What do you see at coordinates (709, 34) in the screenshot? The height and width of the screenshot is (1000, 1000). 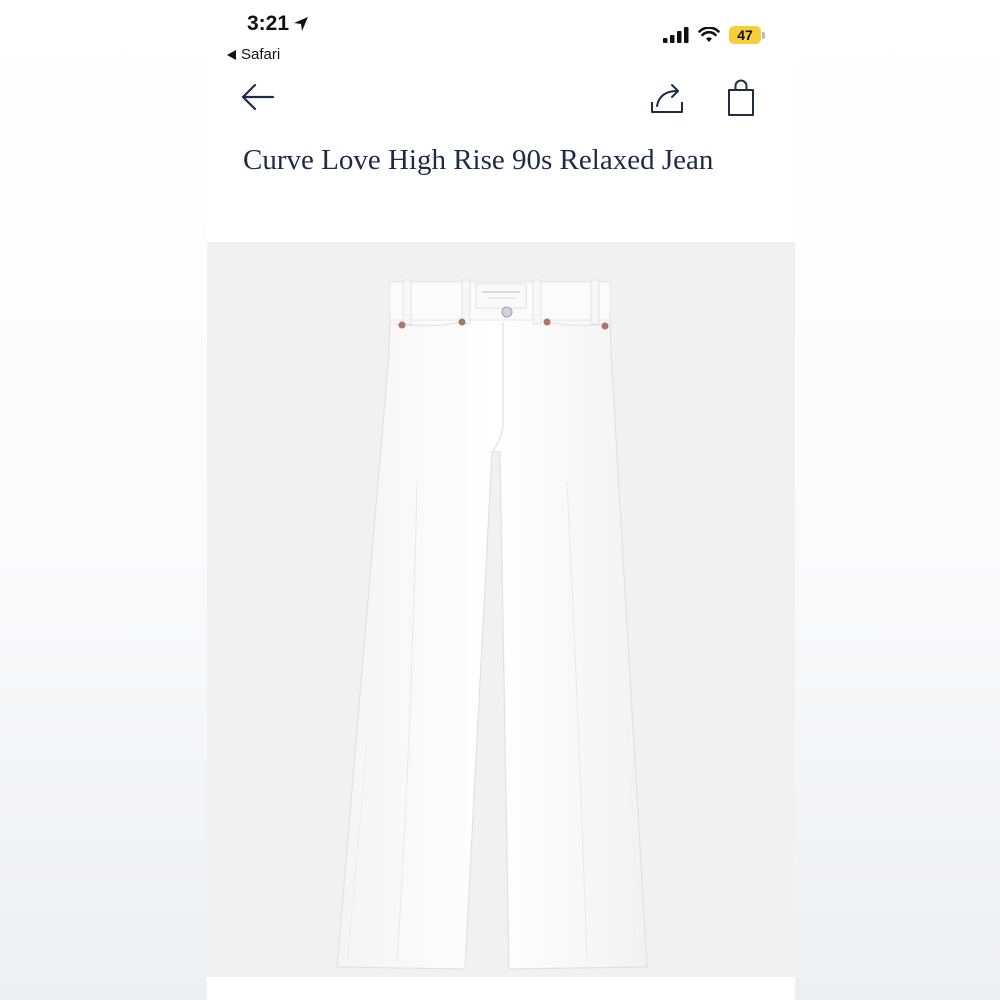 I see `wifi-icon` at bounding box center [709, 34].